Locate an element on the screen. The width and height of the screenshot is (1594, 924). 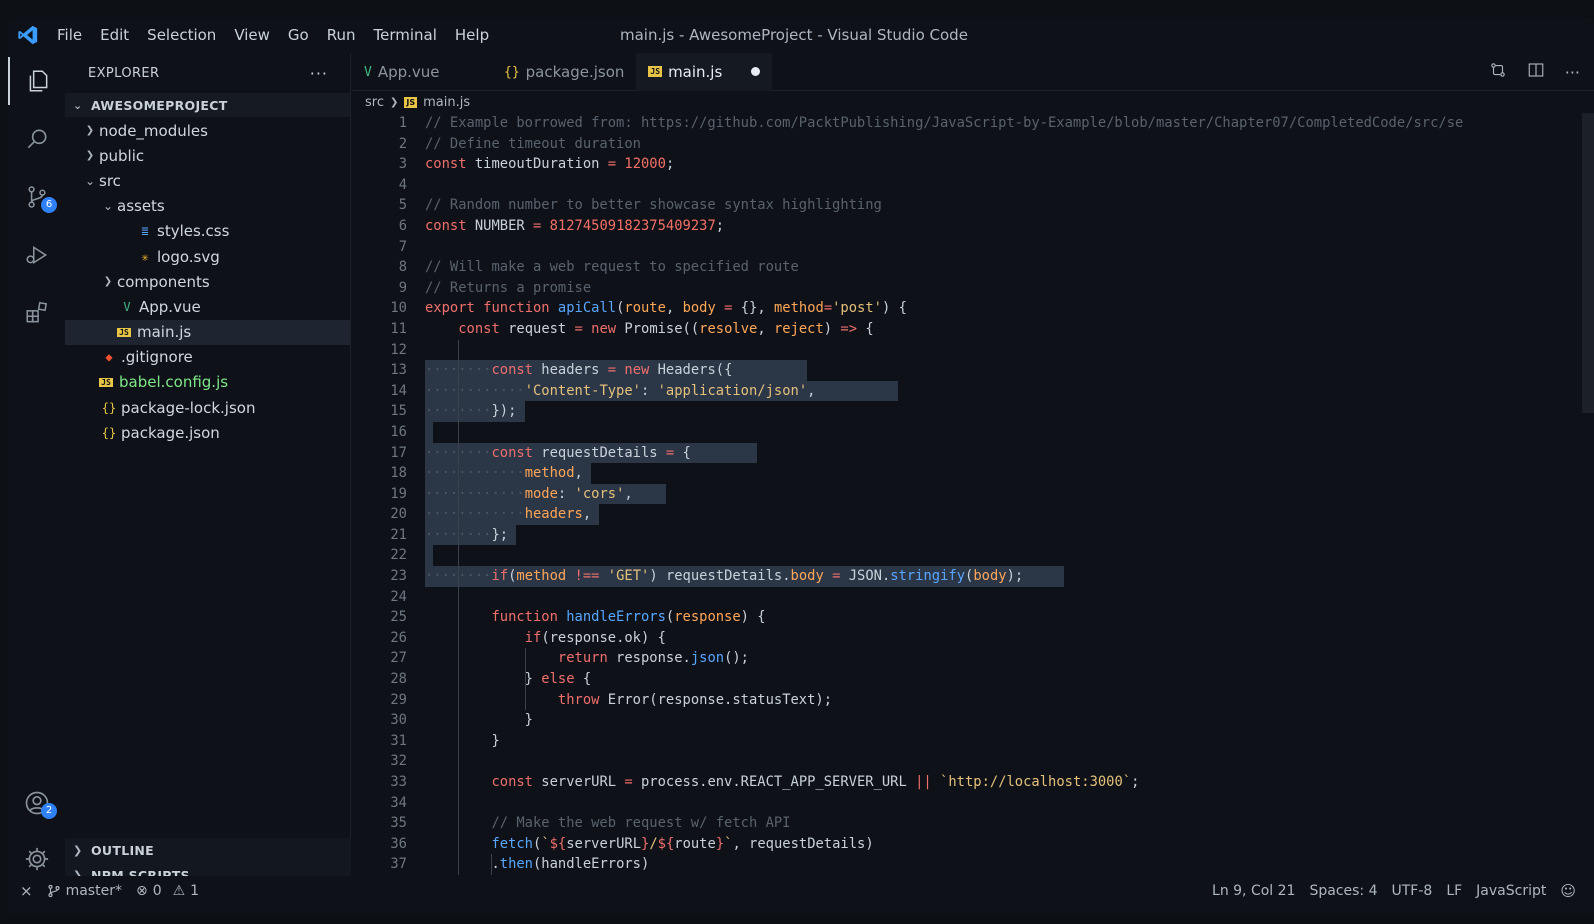
code-text: ············headers, is located at coordinates (508, 514).